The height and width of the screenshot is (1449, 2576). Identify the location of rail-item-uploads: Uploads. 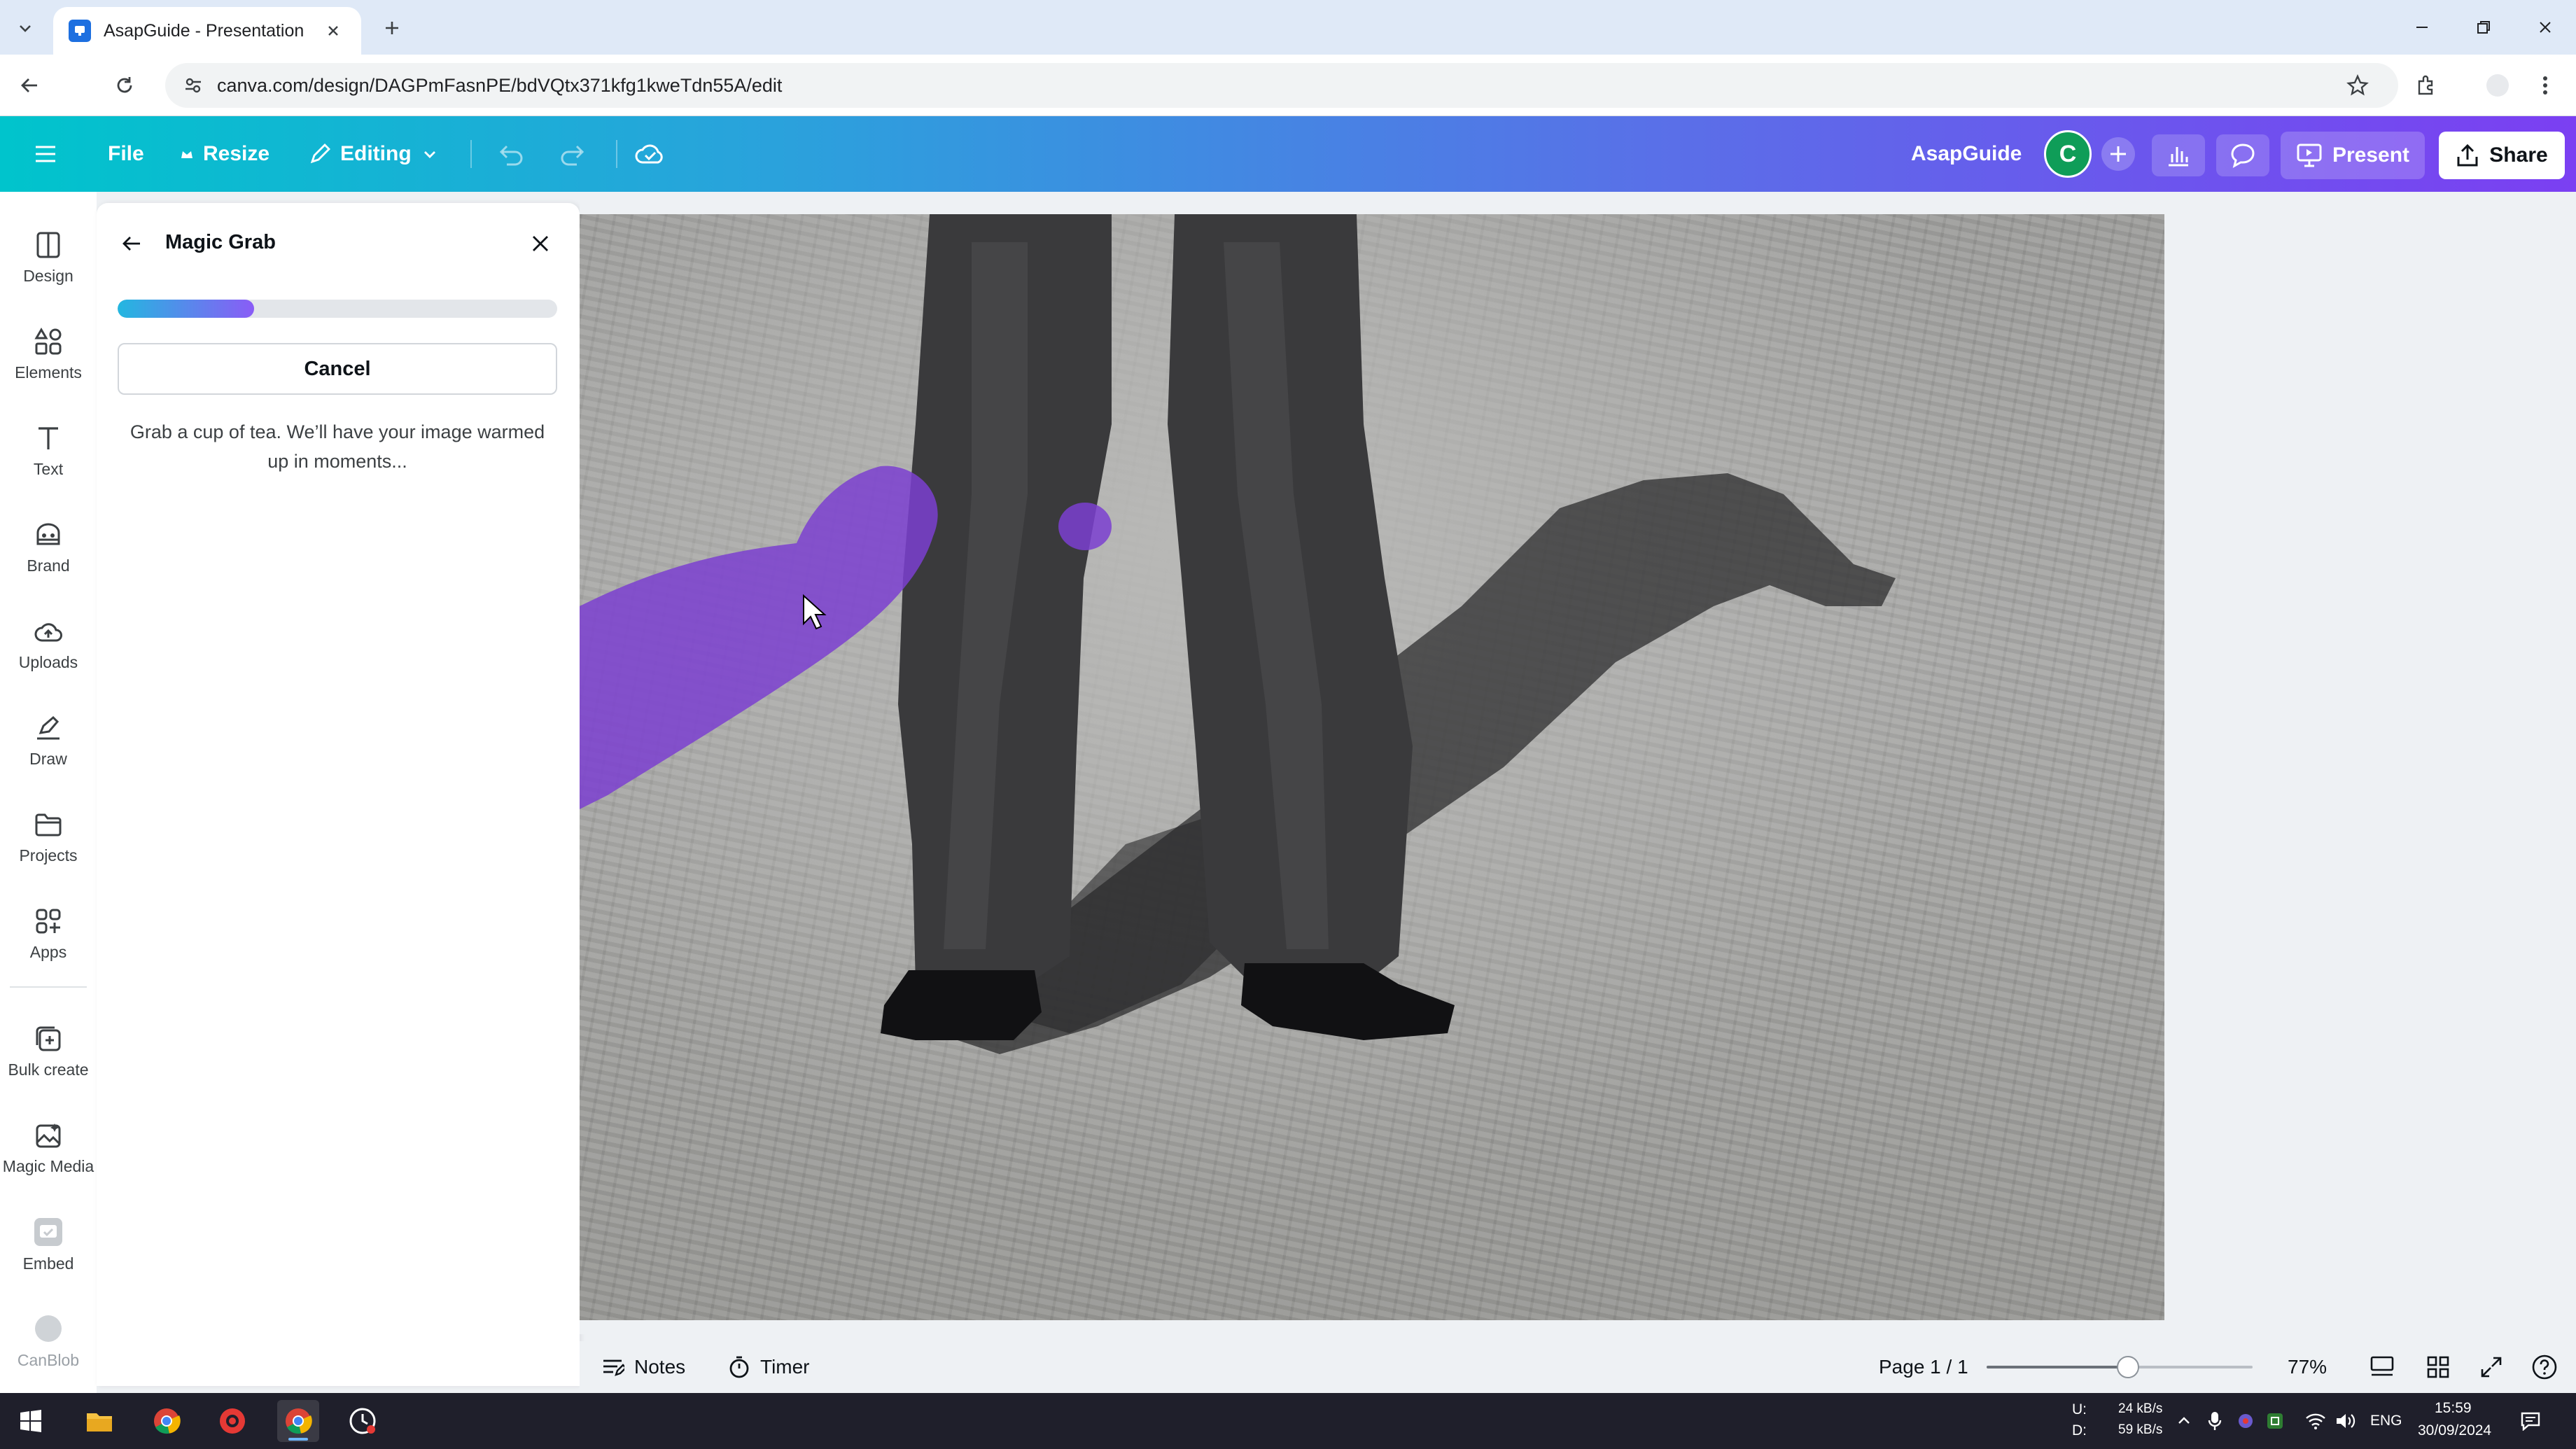
(48, 644).